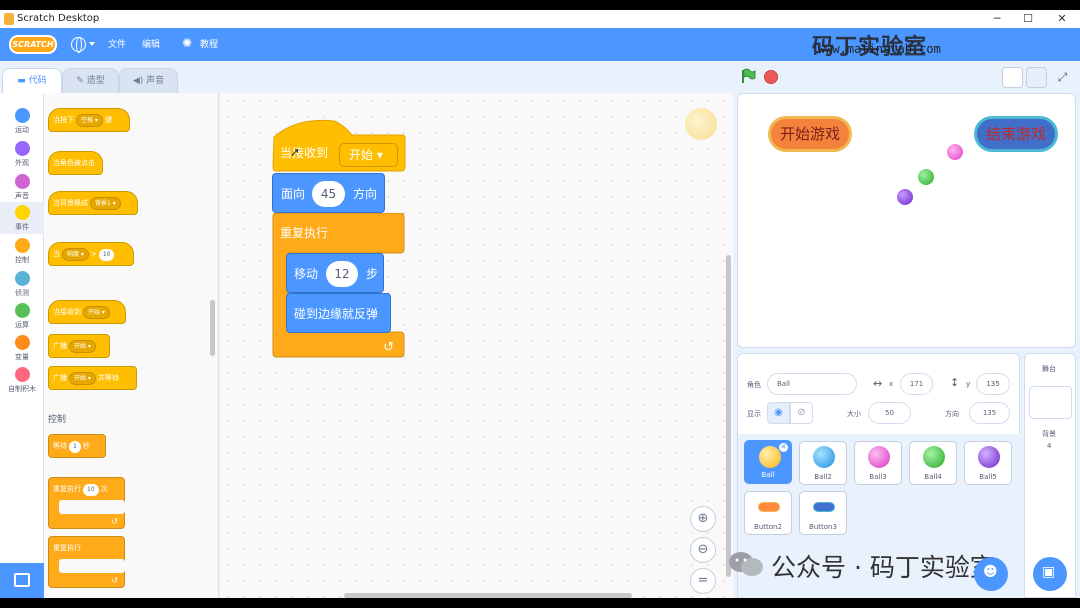 This screenshot has width=1080, height=608. I want to click on steps-input: 12, so click(342, 274).